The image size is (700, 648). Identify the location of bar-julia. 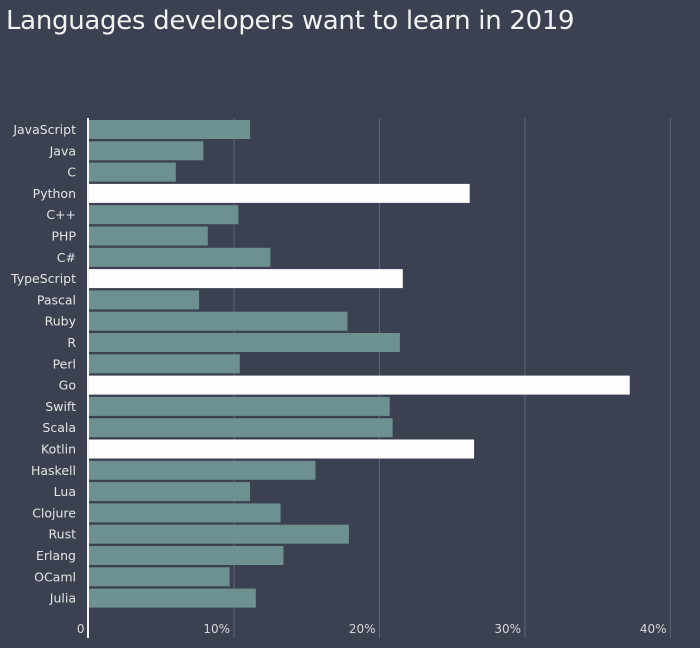
(172, 598).